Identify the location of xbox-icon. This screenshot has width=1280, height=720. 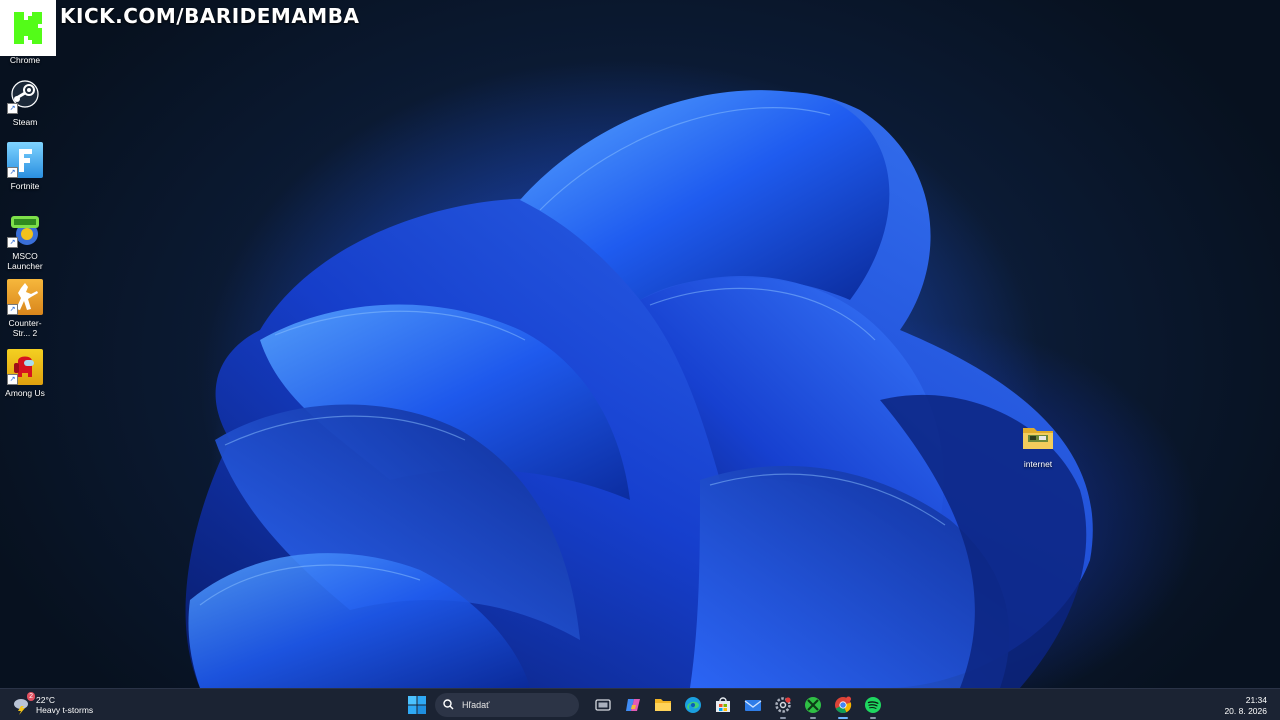
(813, 705).